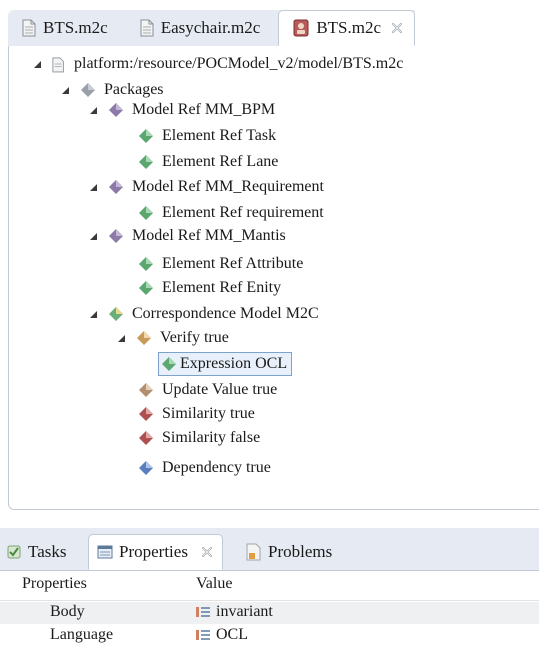 The width and height of the screenshot is (539, 647). Describe the element at coordinates (144, 338) in the screenshot. I see `verify-icon` at that location.